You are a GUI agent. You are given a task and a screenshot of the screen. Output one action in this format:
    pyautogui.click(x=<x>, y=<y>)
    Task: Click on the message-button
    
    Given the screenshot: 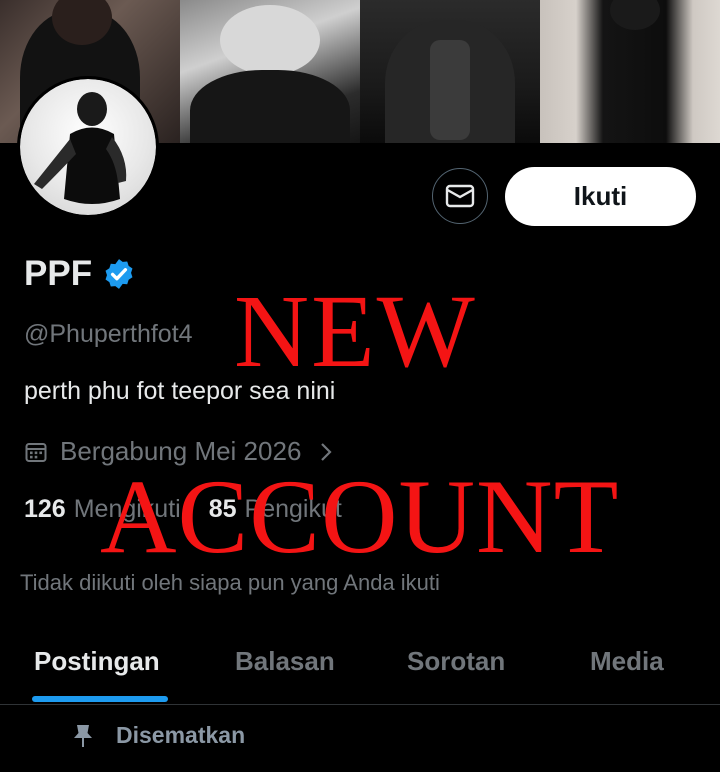 What is the action you would take?
    pyautogui.click(x=460, y=196)
    